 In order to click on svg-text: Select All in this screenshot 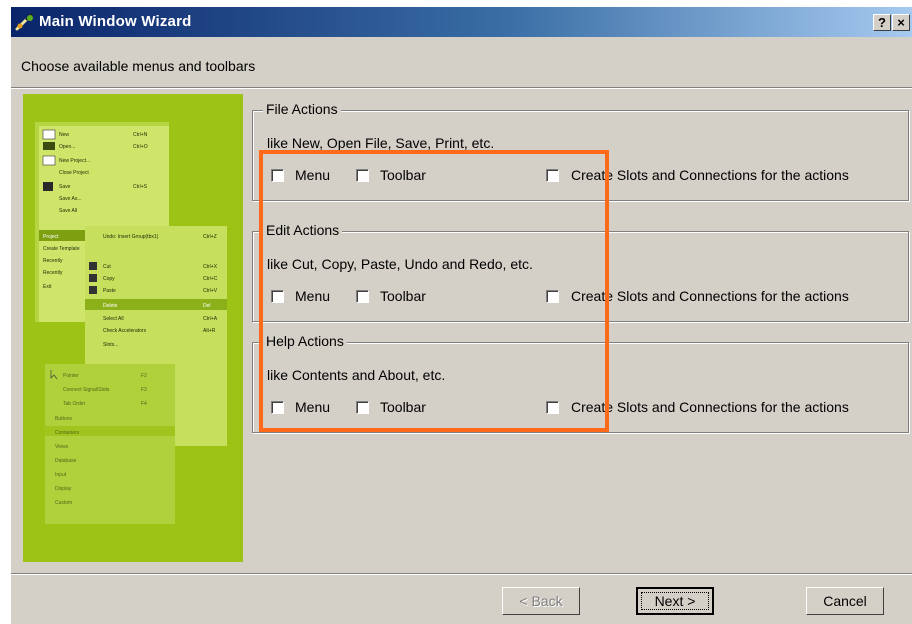, I will do `click(113, 319)`.